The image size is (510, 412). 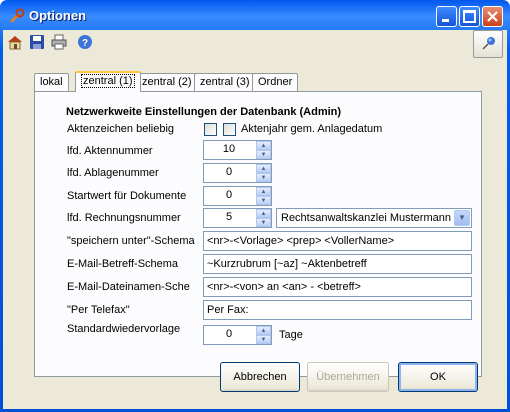 I want to click on startwert-label: Startwert für Dokumente, so click(x=127, y=196).